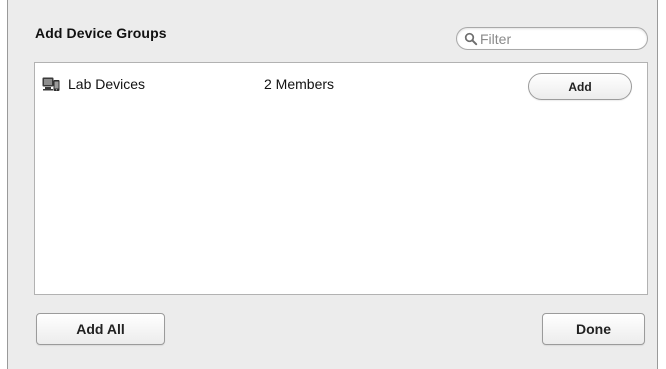 This screenshot has height=369, width=666. Describe the element at coordinates (555, 38) in the screenshot. I see `filter-input` at that location.